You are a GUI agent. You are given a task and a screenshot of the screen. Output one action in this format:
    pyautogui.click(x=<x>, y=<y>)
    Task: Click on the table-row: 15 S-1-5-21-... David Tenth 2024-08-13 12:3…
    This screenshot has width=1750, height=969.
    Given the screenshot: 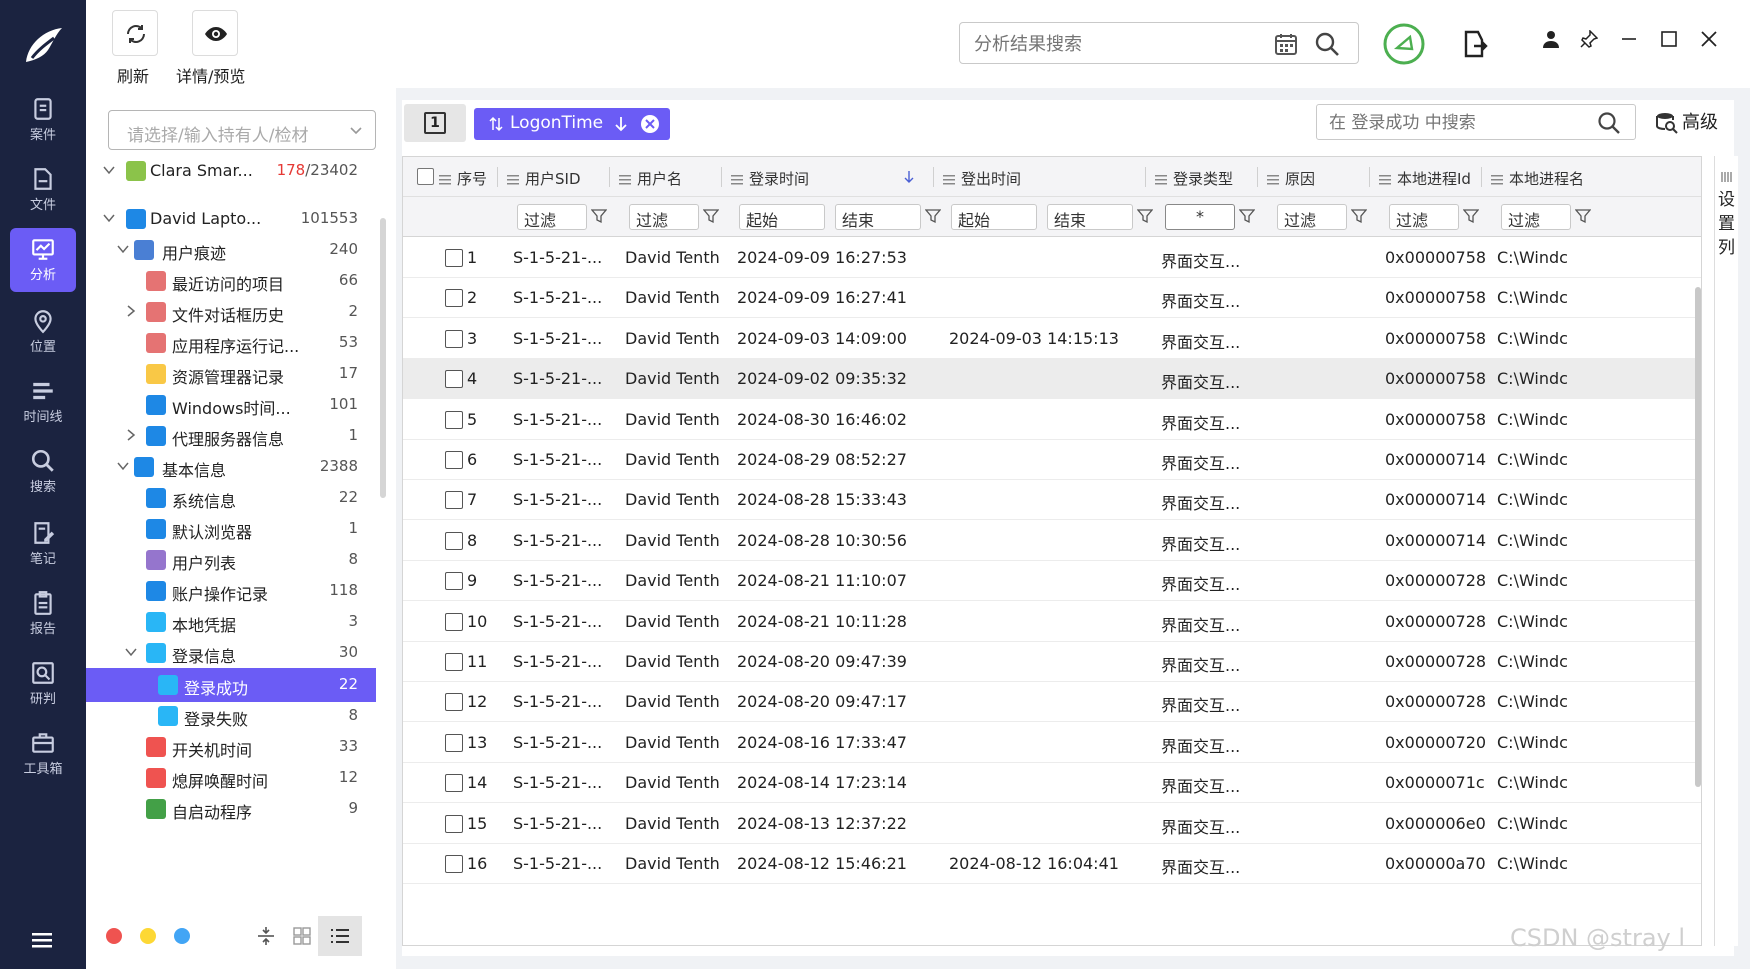 What is the action you would take?
    pyautogui.click(x=1052, y=824)
    